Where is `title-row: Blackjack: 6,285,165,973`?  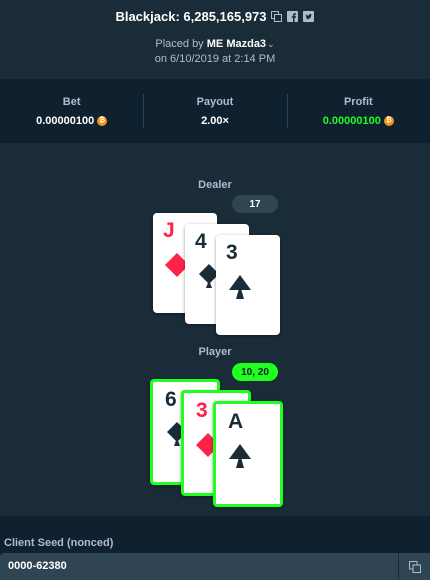
title-row: Blackjack: 6,285,165,973 is located at coordinates (215, 16).